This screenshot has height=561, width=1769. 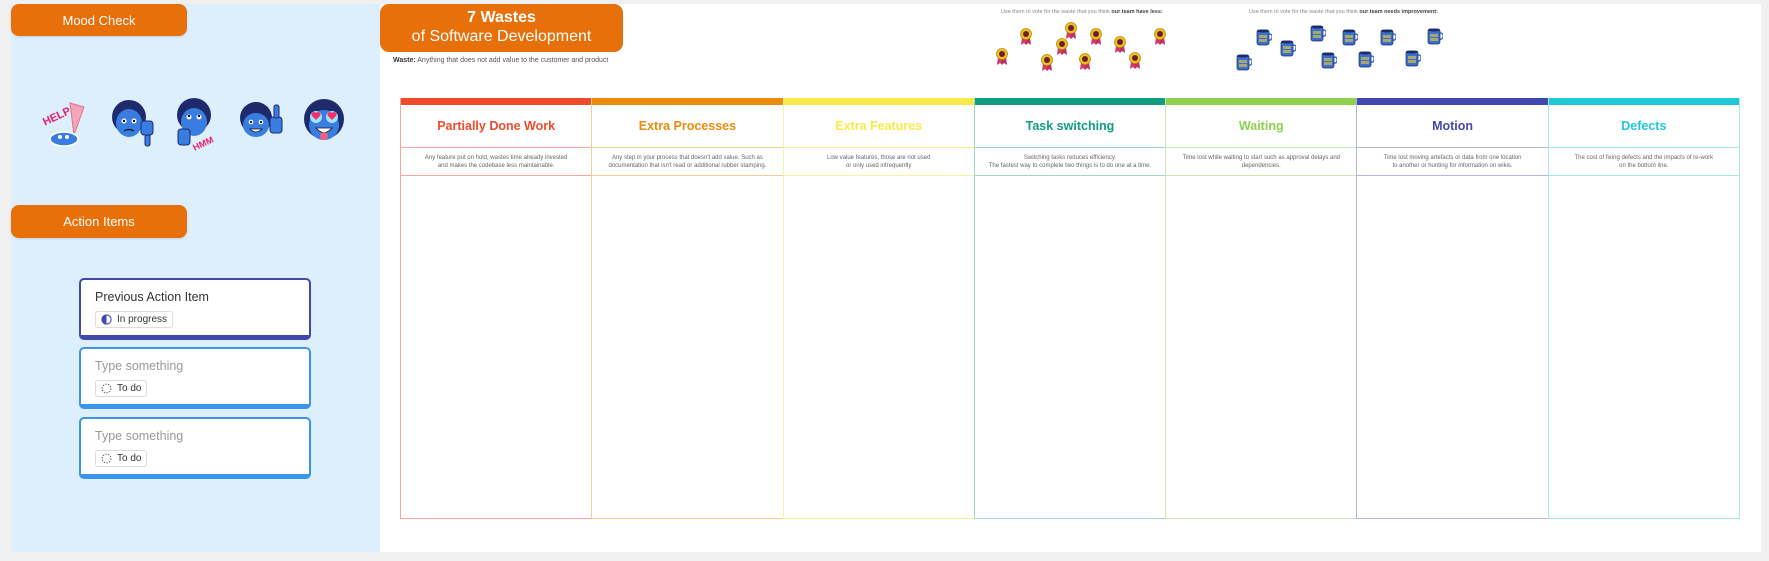 What do you see at coordinates (203, 143) in the screenshot?
I see `hmm-text: HMM` at bounding box center [203, 143].